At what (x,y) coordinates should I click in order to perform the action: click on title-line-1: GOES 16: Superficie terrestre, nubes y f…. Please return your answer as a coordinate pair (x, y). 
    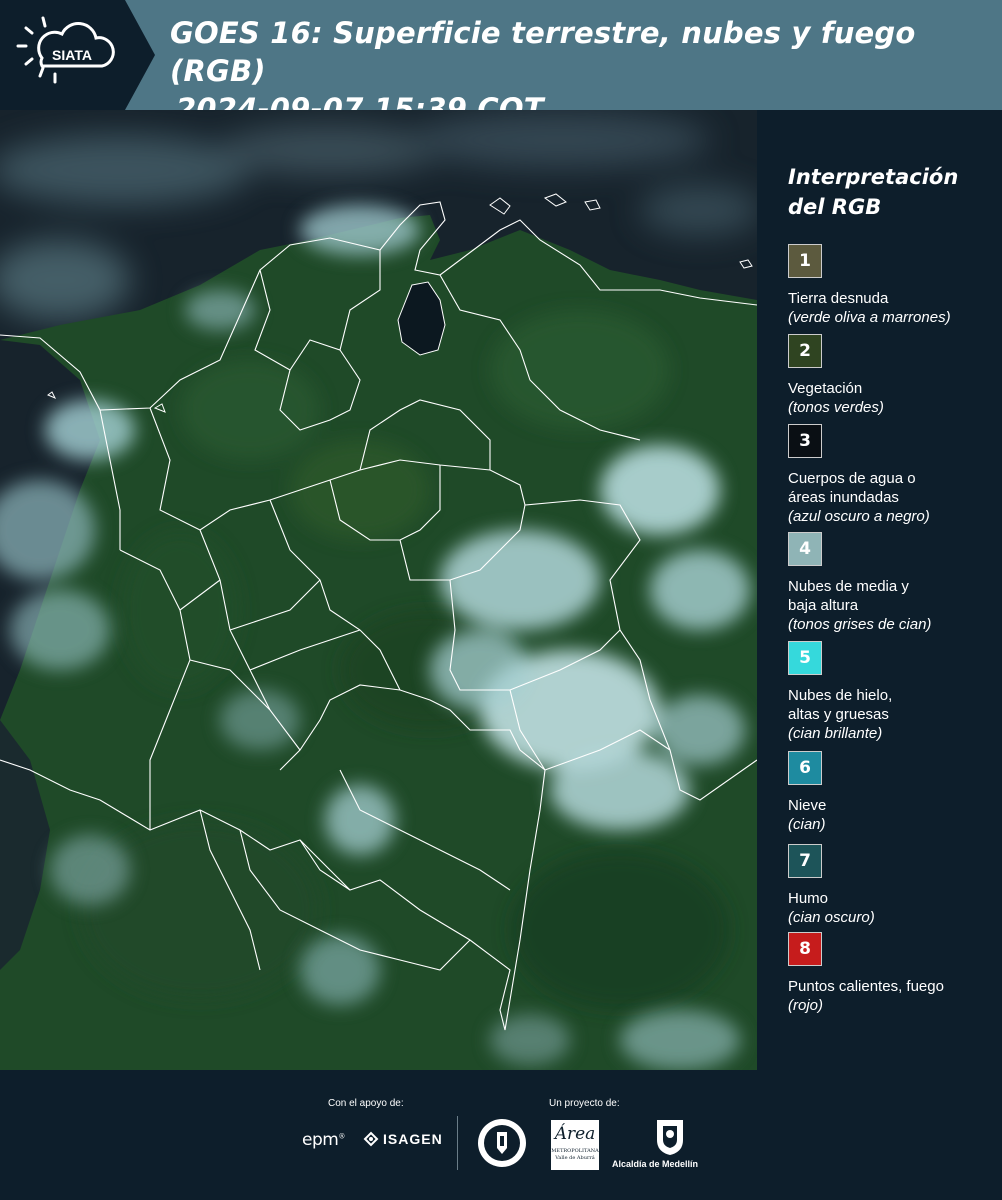
    Looking at the image, I should click on (543, 52).